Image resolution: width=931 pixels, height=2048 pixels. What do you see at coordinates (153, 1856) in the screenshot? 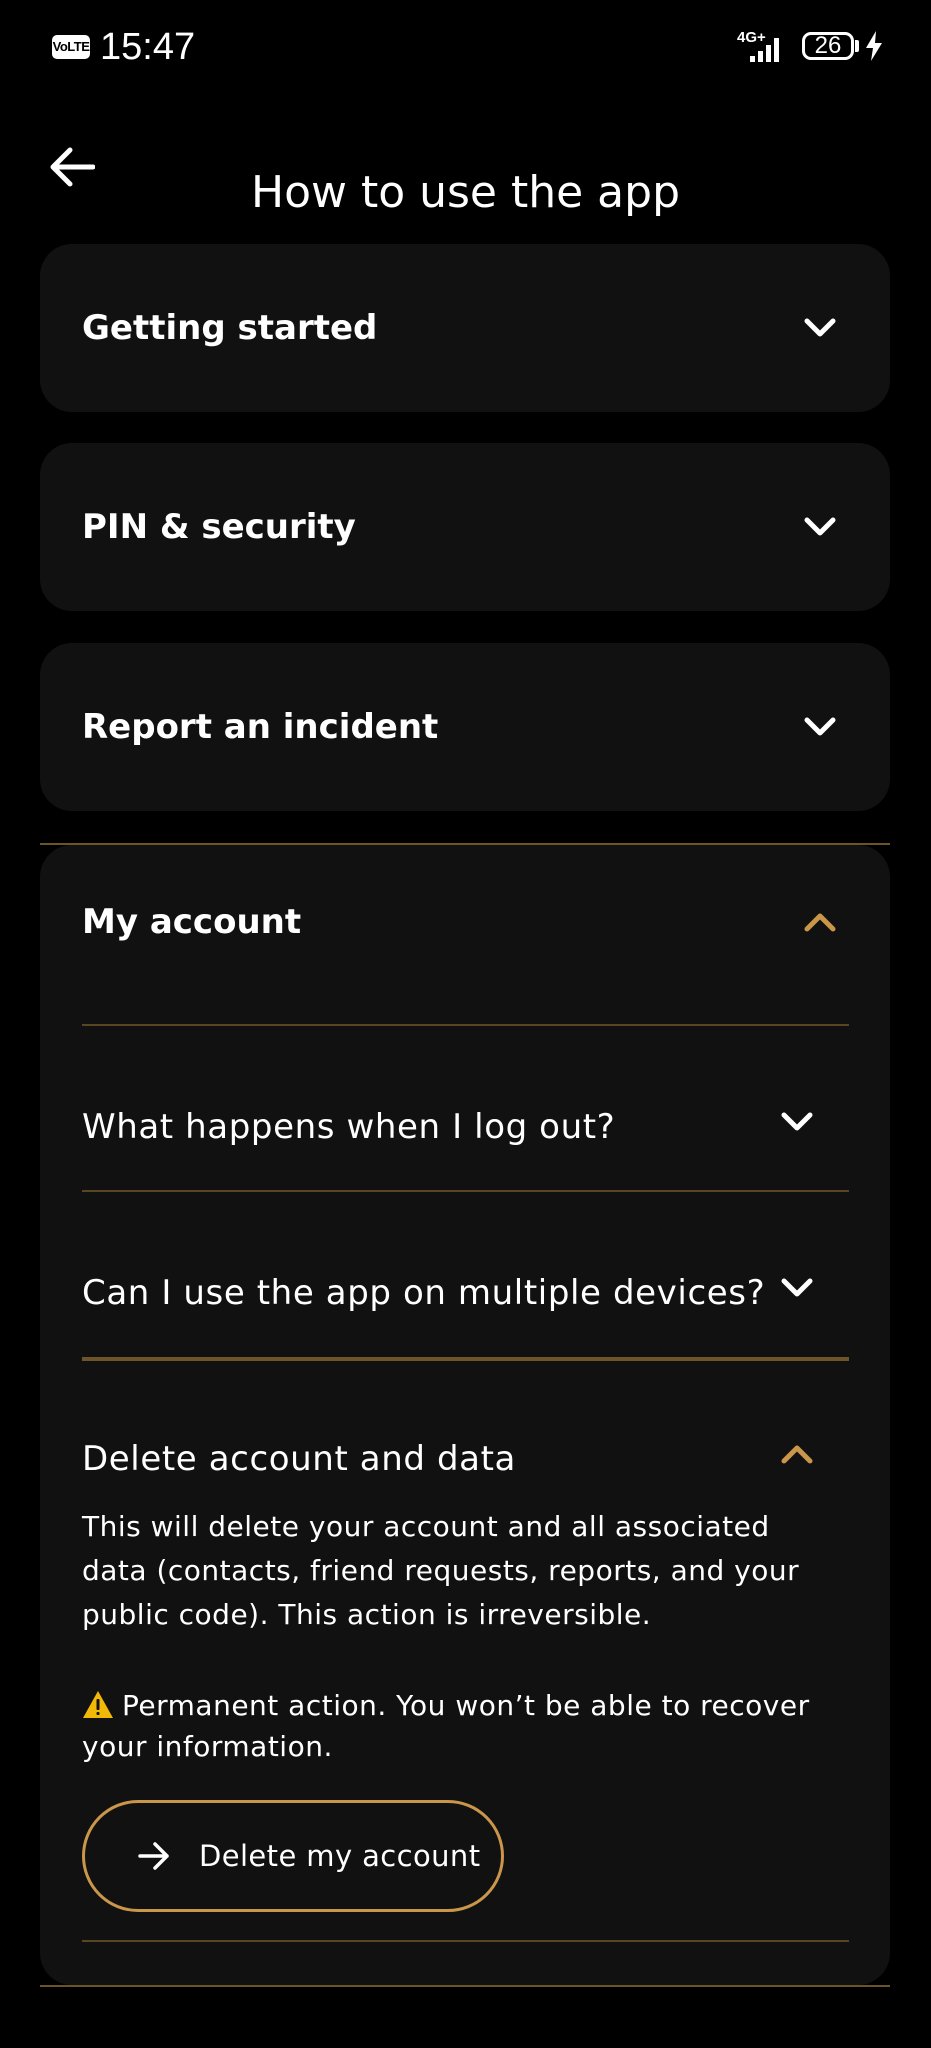
I see `arrow-right-icon` at bounding box center [153, 1856].